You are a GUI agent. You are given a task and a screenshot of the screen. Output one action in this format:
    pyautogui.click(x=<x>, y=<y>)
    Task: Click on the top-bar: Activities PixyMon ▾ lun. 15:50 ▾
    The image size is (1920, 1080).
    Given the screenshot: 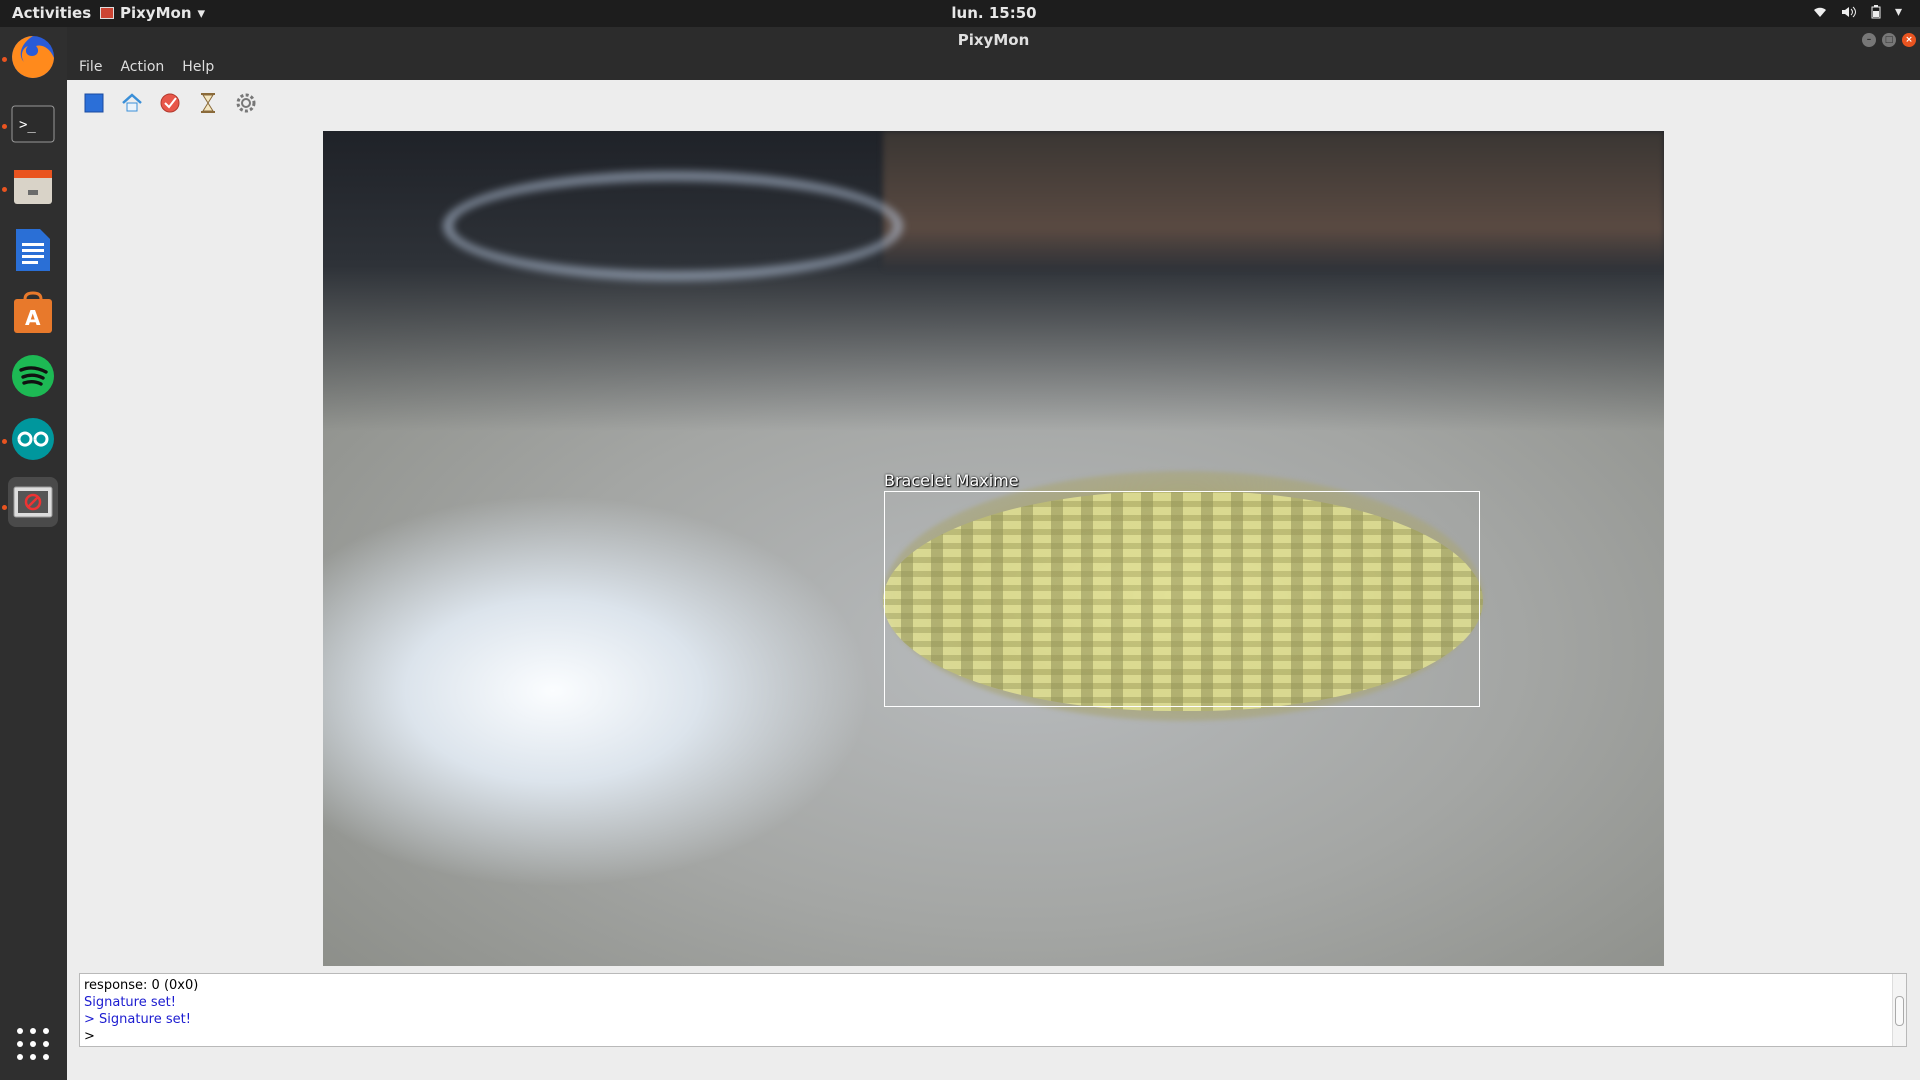 What is the action you would take?
    pyautogui.click(x=960, y=13)
    